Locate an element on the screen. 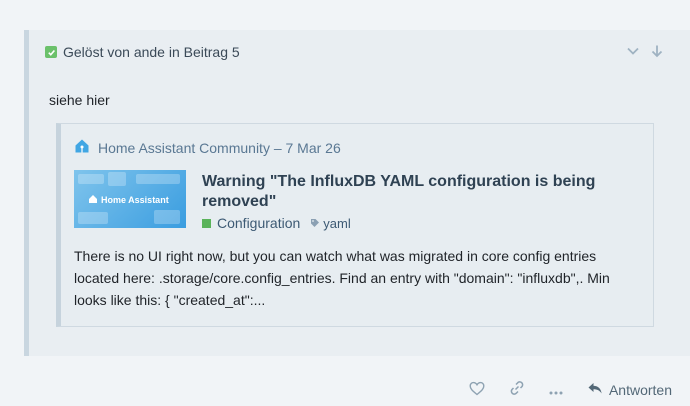 This screenshot has width=690, height=406. link-icon is located at coordinates (517, 389).